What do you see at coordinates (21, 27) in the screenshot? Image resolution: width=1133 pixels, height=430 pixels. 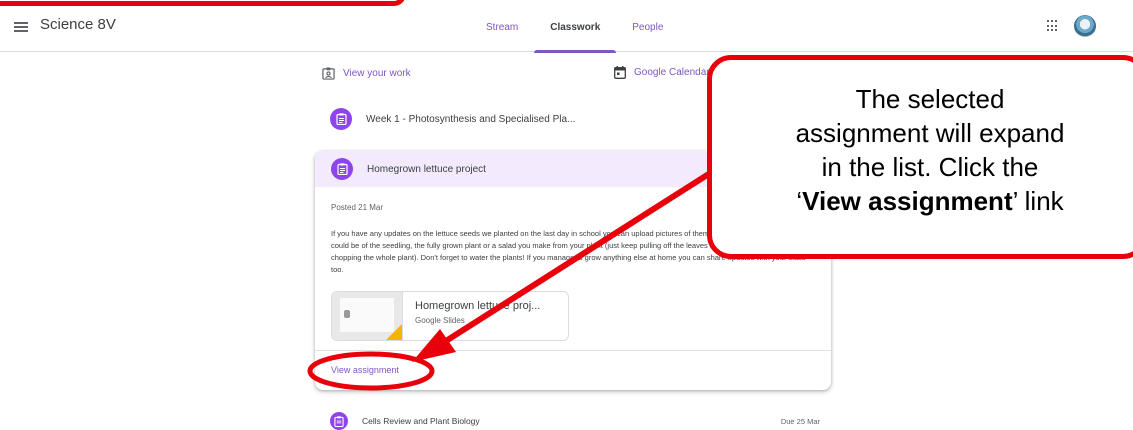 I see `hamburger-menu-icon` at bounding box center [21, 27].